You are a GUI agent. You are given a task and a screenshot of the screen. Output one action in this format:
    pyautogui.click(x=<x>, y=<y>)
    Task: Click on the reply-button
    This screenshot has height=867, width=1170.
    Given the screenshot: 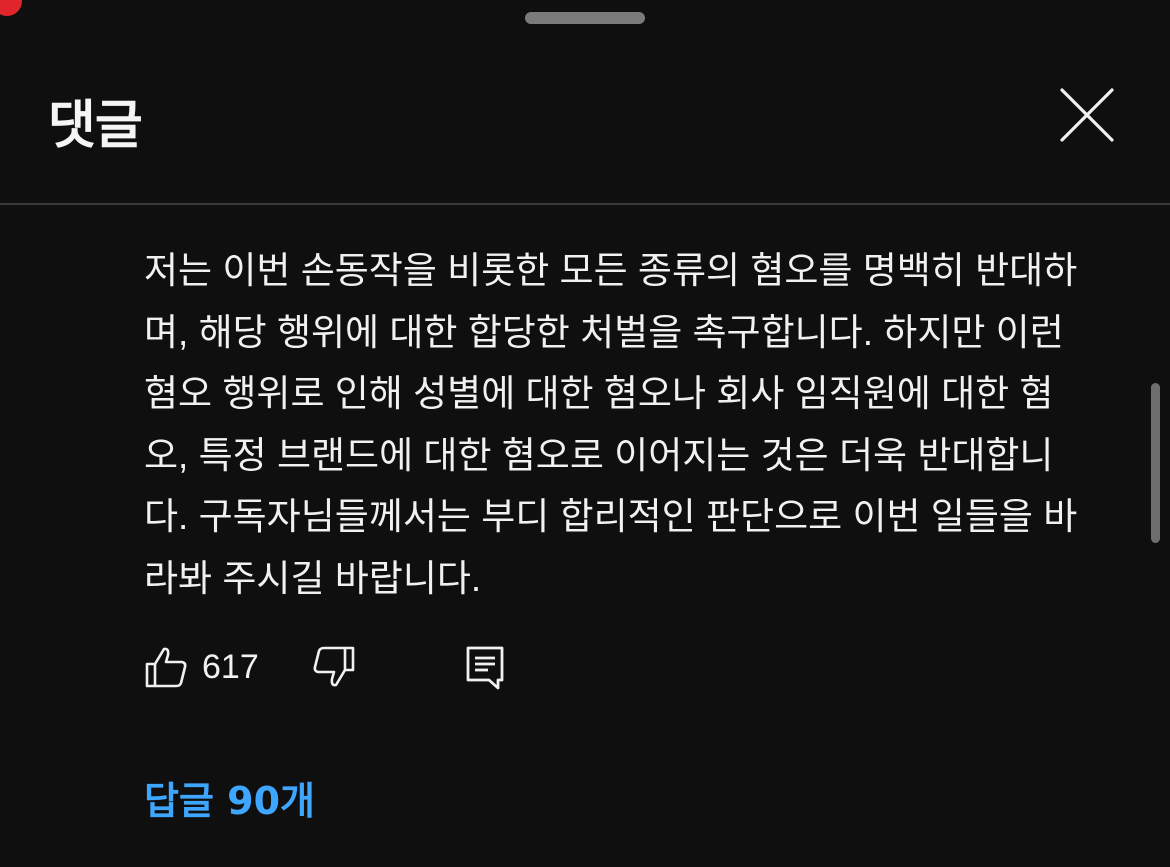 What is the action you would take?
    pyautogui.click(x=485, y=667)
    